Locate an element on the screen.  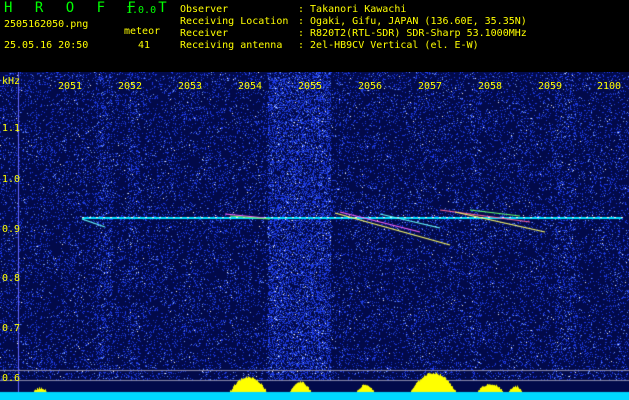
timestamp: 25.05.16 20:50 is located at coordinates (46, 45).